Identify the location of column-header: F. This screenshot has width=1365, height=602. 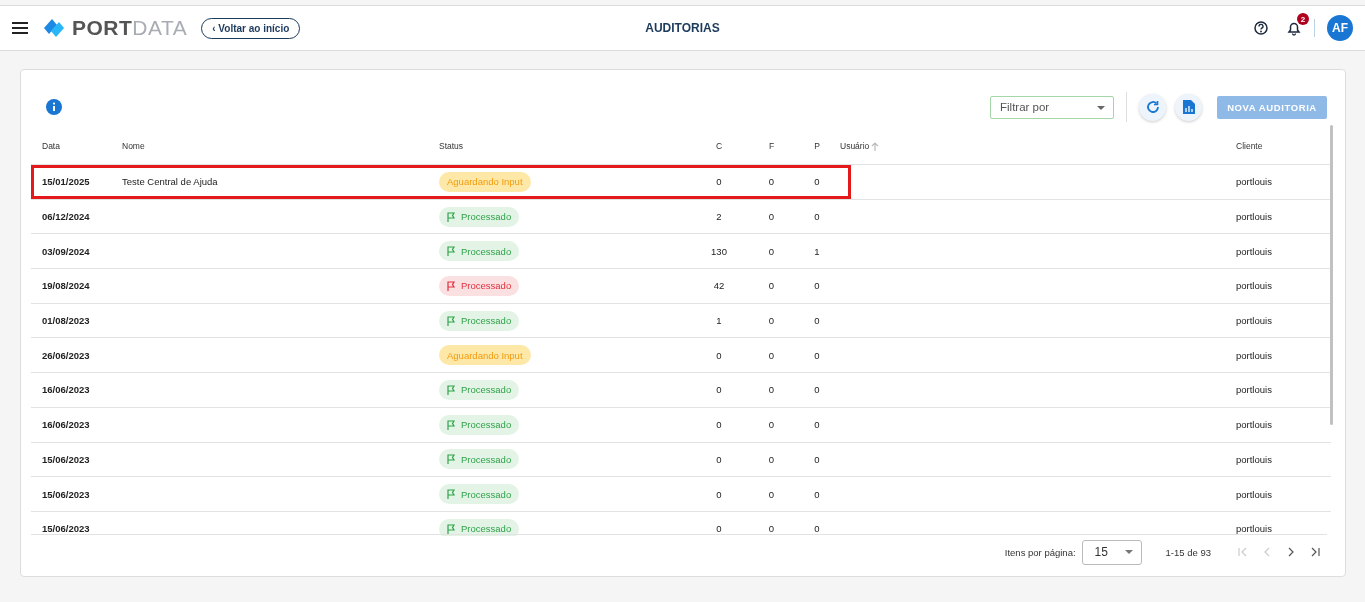
(771, 146).